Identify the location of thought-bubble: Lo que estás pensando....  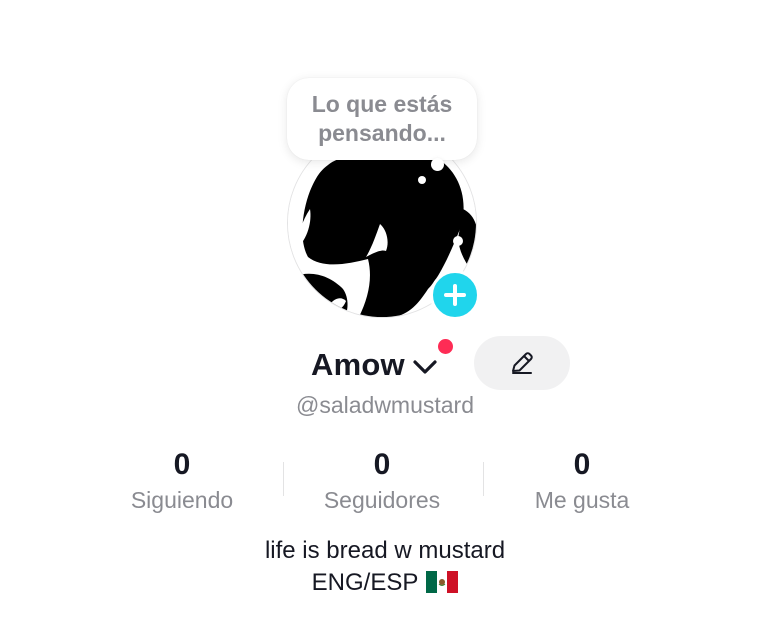
(382, 119).